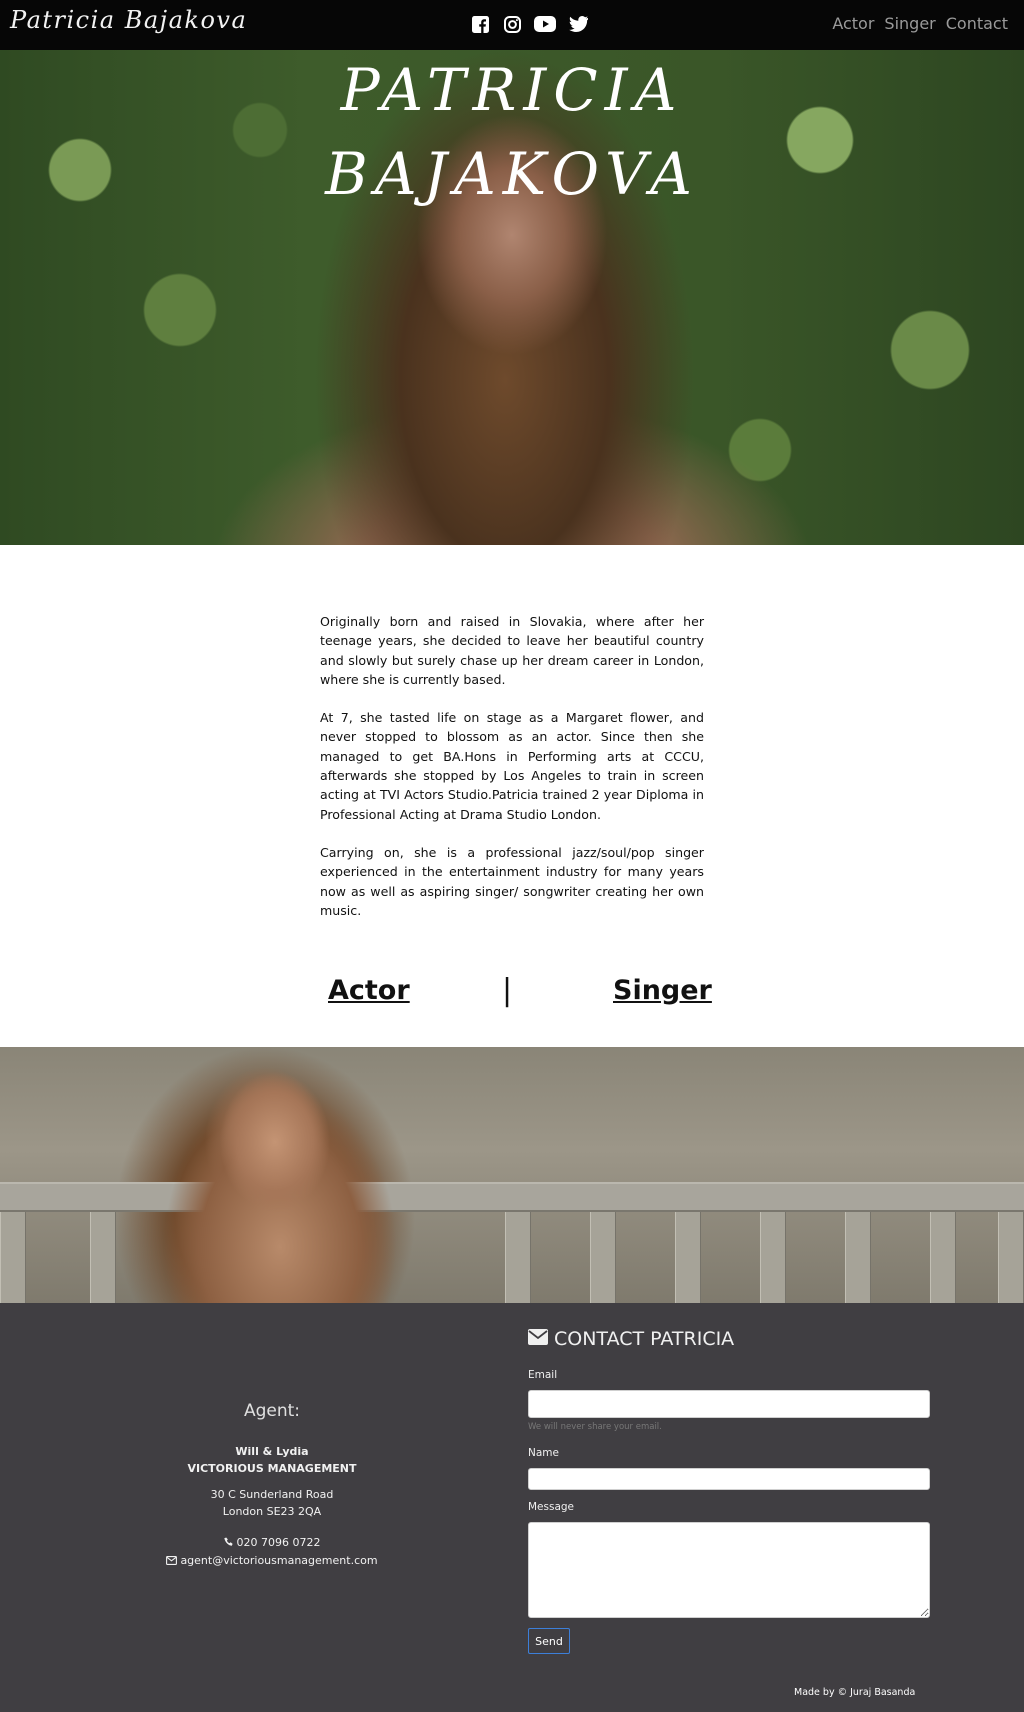  Describe the element at coordinates (543, 1375) in the screenshot. I see `email-label: Email` at that location.